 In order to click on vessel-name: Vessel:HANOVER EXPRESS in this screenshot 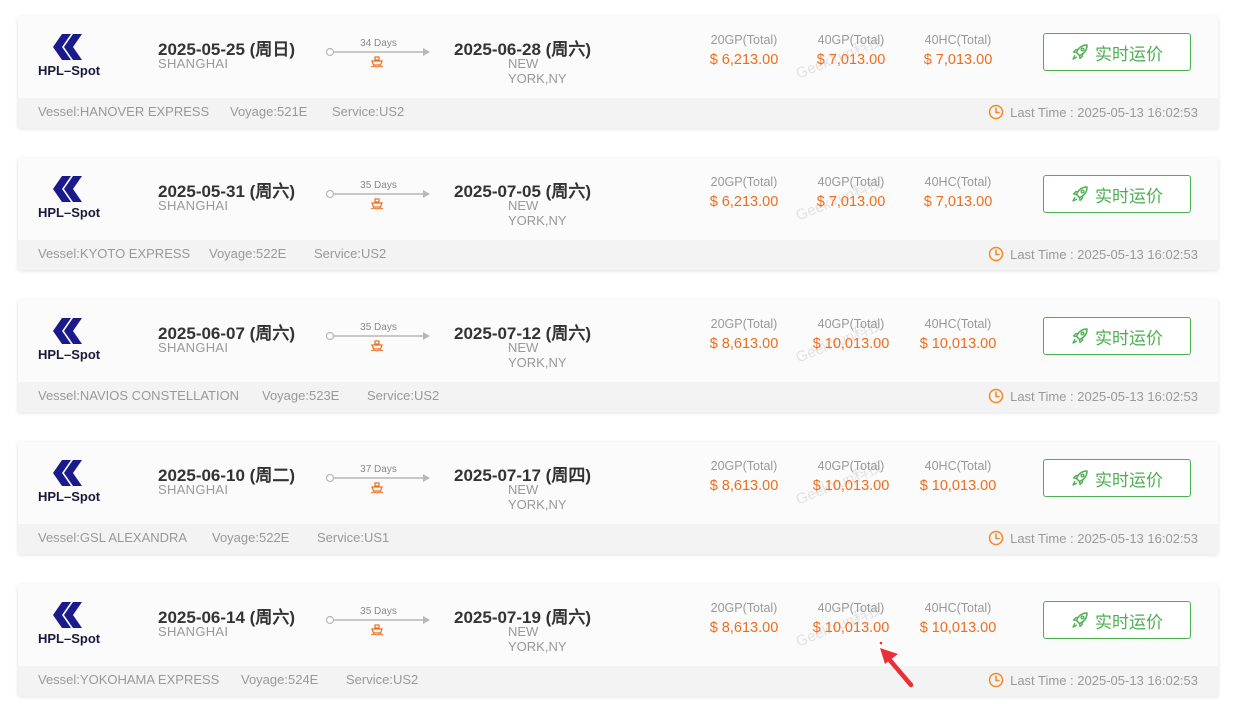, I will do `click(124, 111)`.